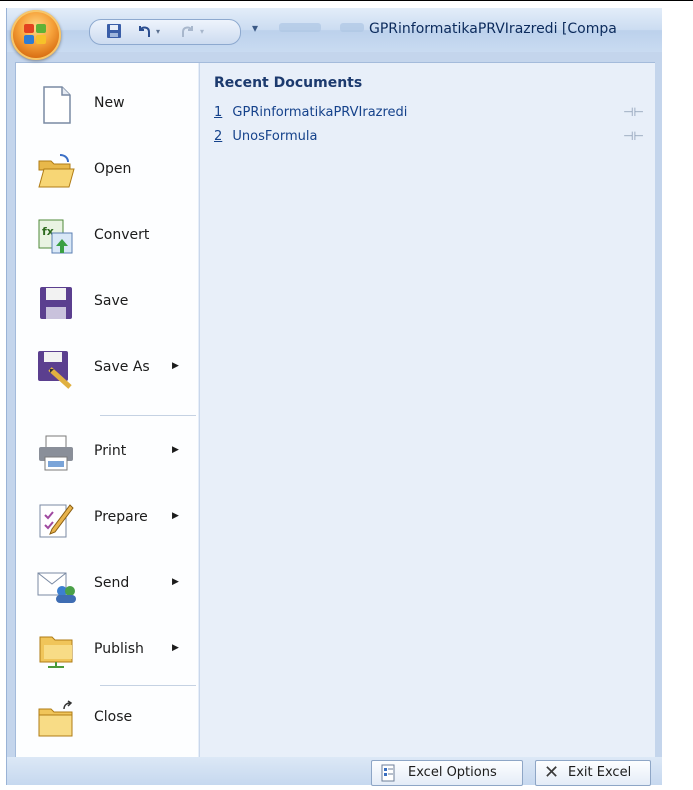 The image size is (693, 790). What do you see at coordinates (56, 171) in the screenshot?
I see `open-folder-icon` at bounding box center [56, 171].